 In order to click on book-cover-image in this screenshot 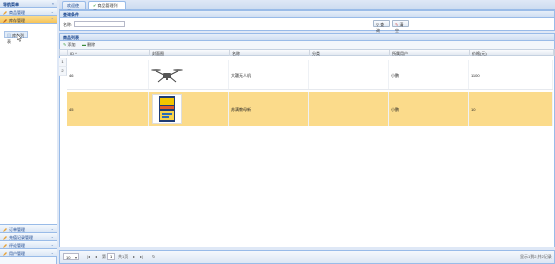, I will do `click(167, 109)`.